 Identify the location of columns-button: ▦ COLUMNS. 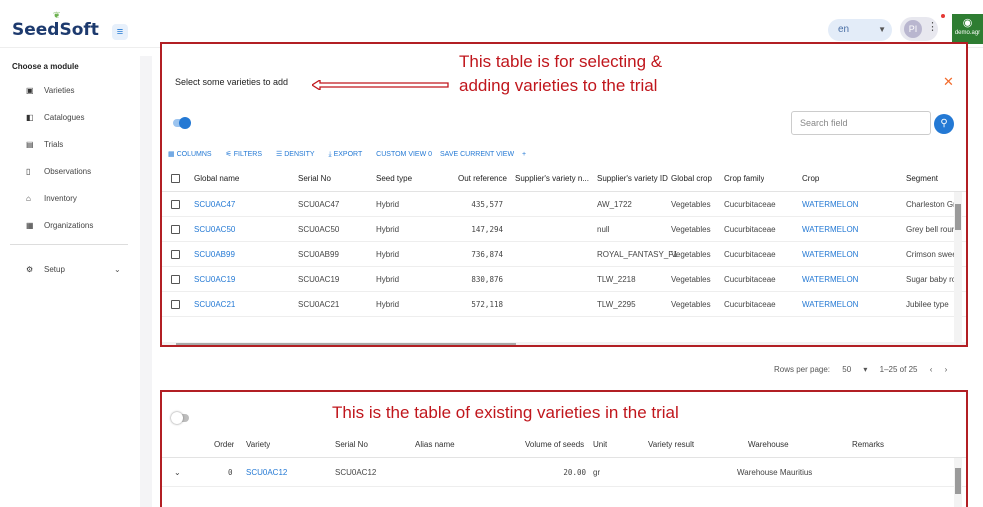
(193, 154).